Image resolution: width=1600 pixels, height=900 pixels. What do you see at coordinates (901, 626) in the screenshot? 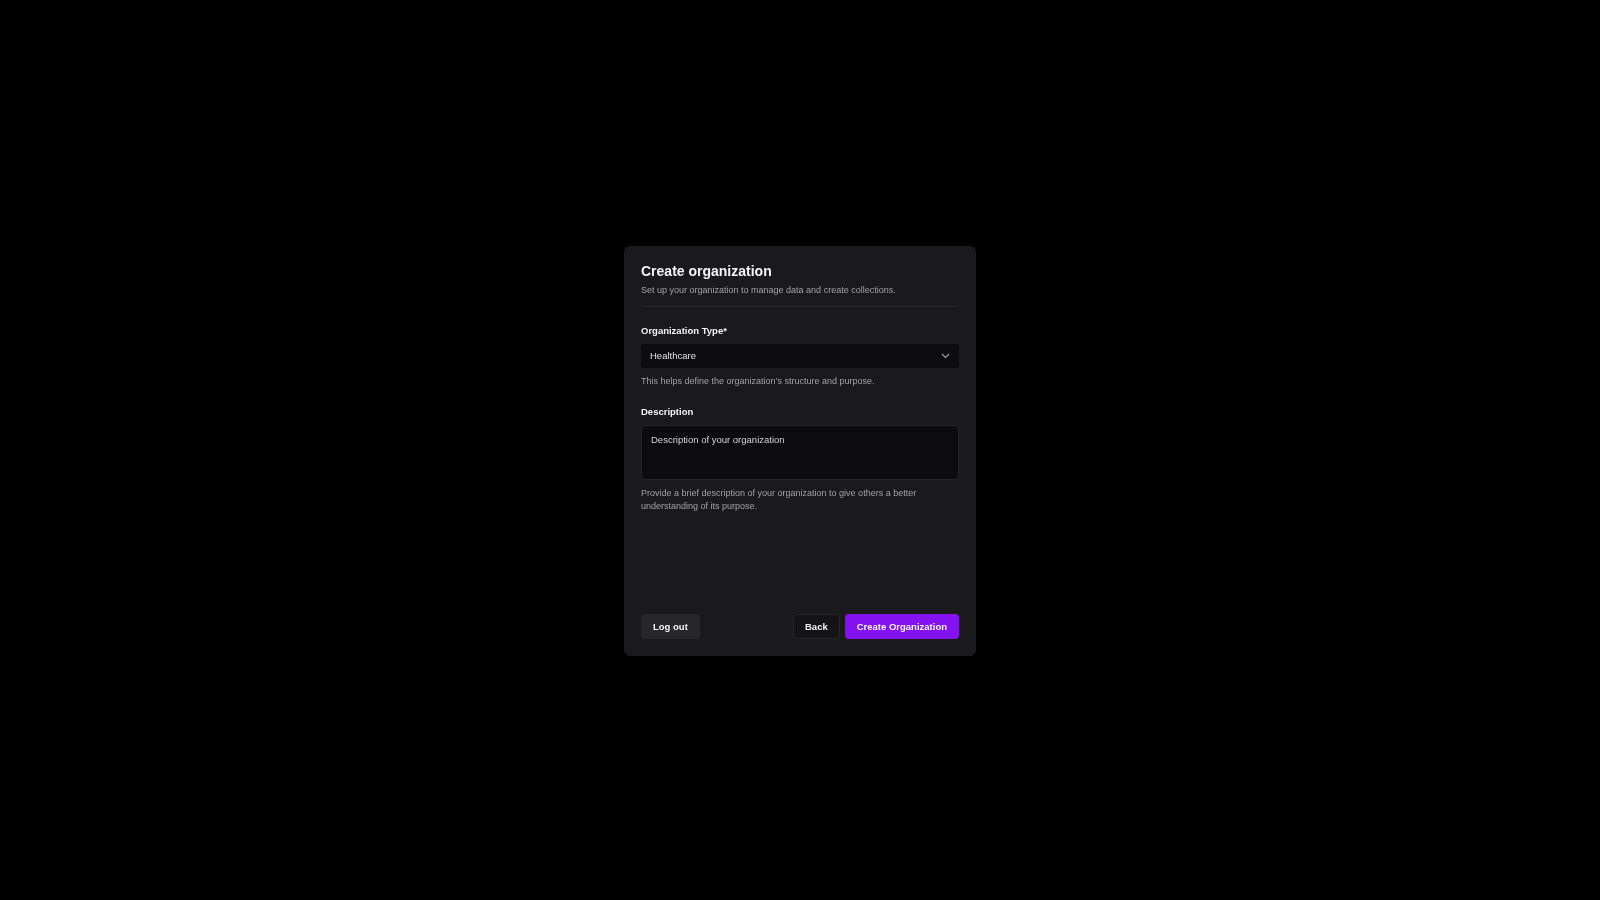
I see `create-button: Create Organization` at bounding box center [901, 626].